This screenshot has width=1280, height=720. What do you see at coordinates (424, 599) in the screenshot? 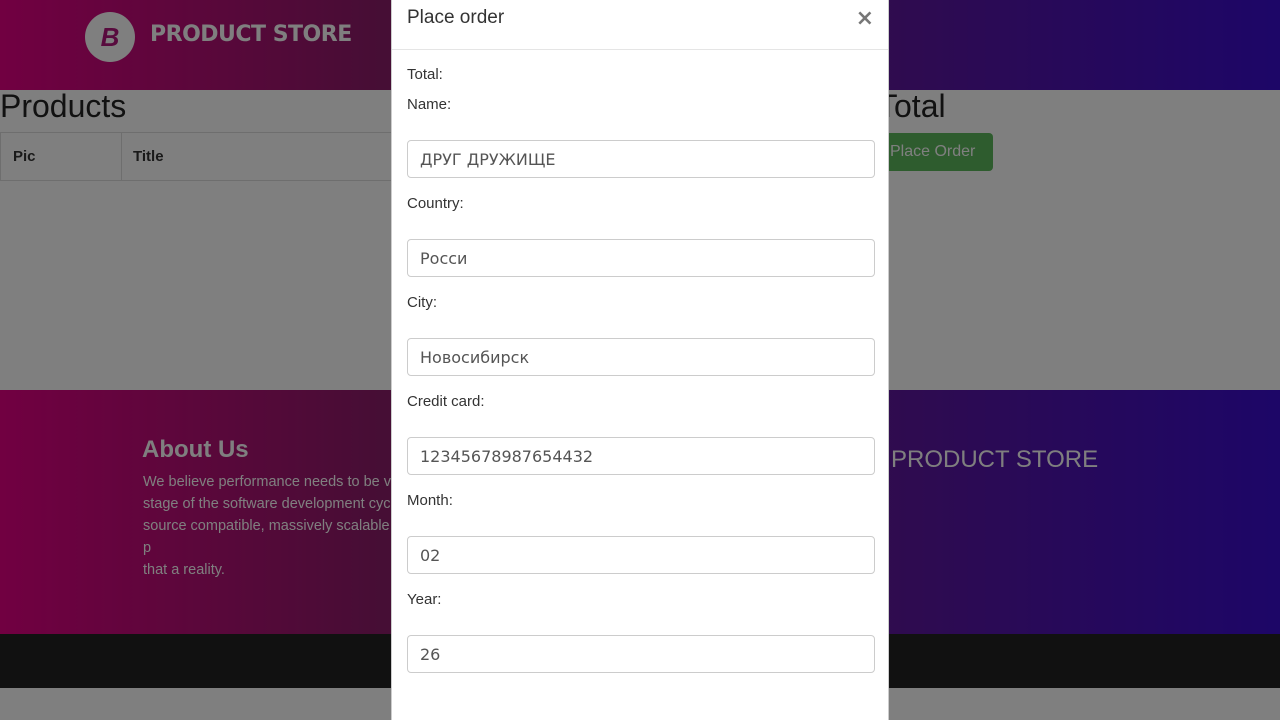
I see `year-label: Year:` at bounding box center [424, 599].